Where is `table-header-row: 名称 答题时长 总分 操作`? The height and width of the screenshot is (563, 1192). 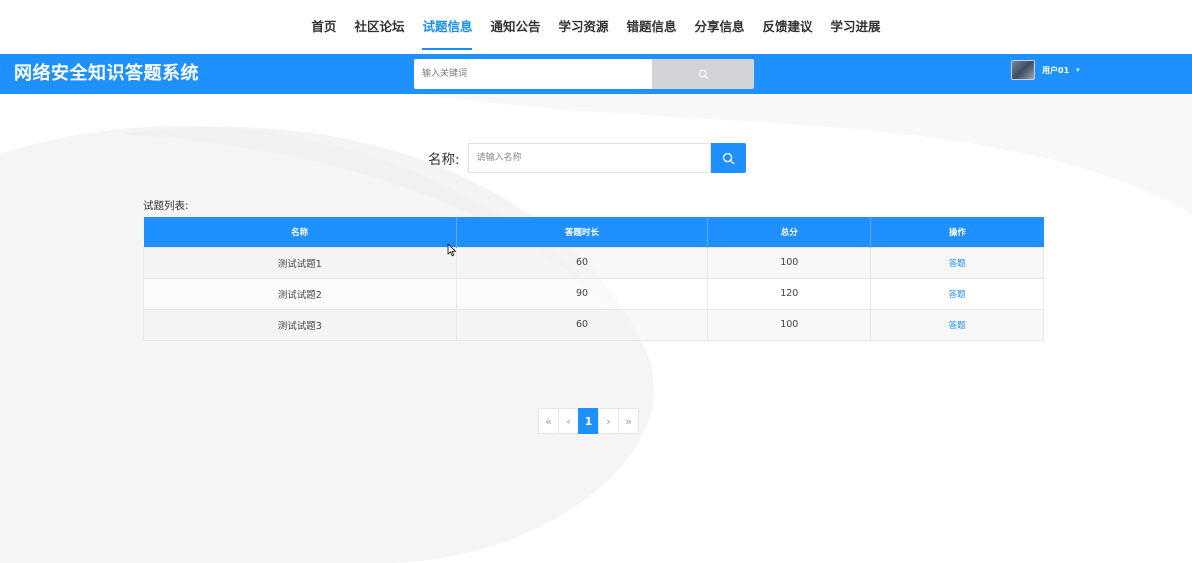 table-header-row: 名称 答题时长 总分 操作 is located at coordinates (593, 232).